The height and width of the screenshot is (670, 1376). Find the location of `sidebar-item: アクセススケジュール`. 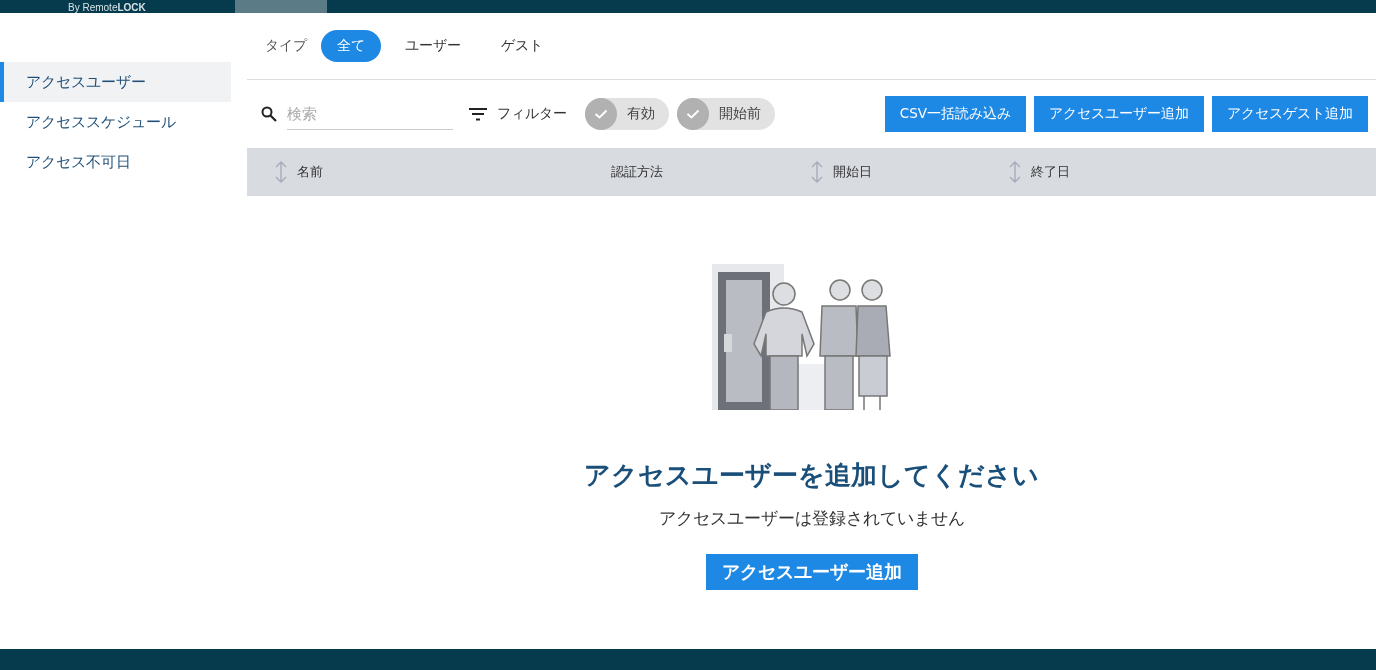

sidebar-item: アクセススケジュール is located at coordinates (115, 122).